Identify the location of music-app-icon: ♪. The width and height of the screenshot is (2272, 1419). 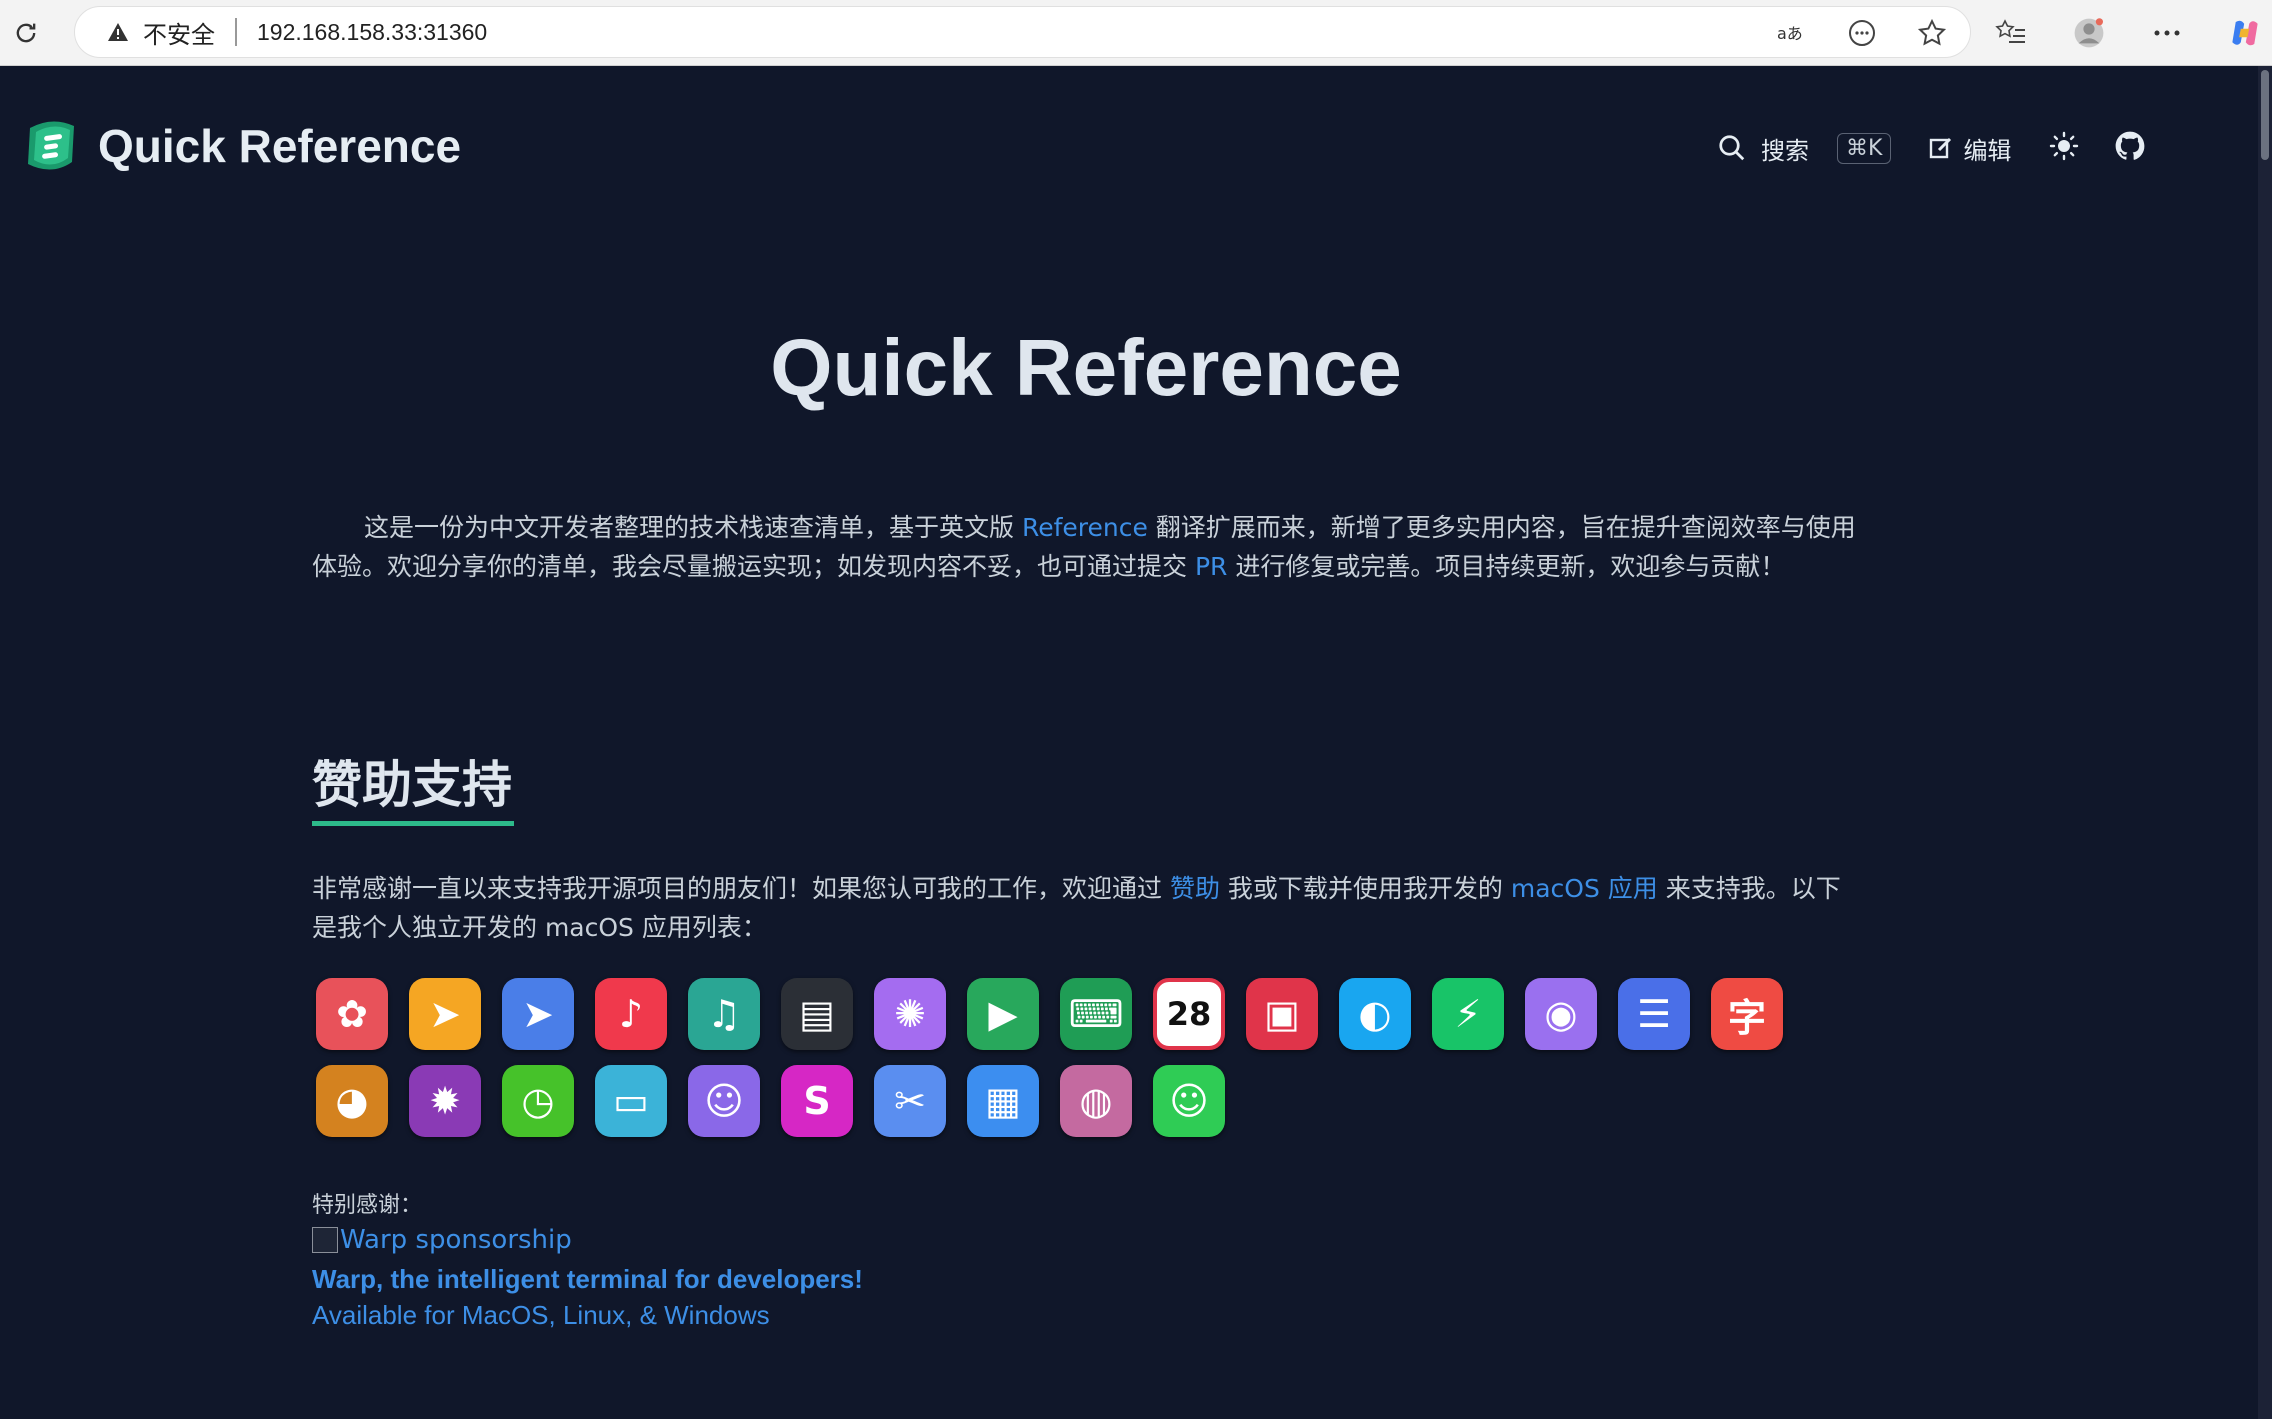
(631, 1014).